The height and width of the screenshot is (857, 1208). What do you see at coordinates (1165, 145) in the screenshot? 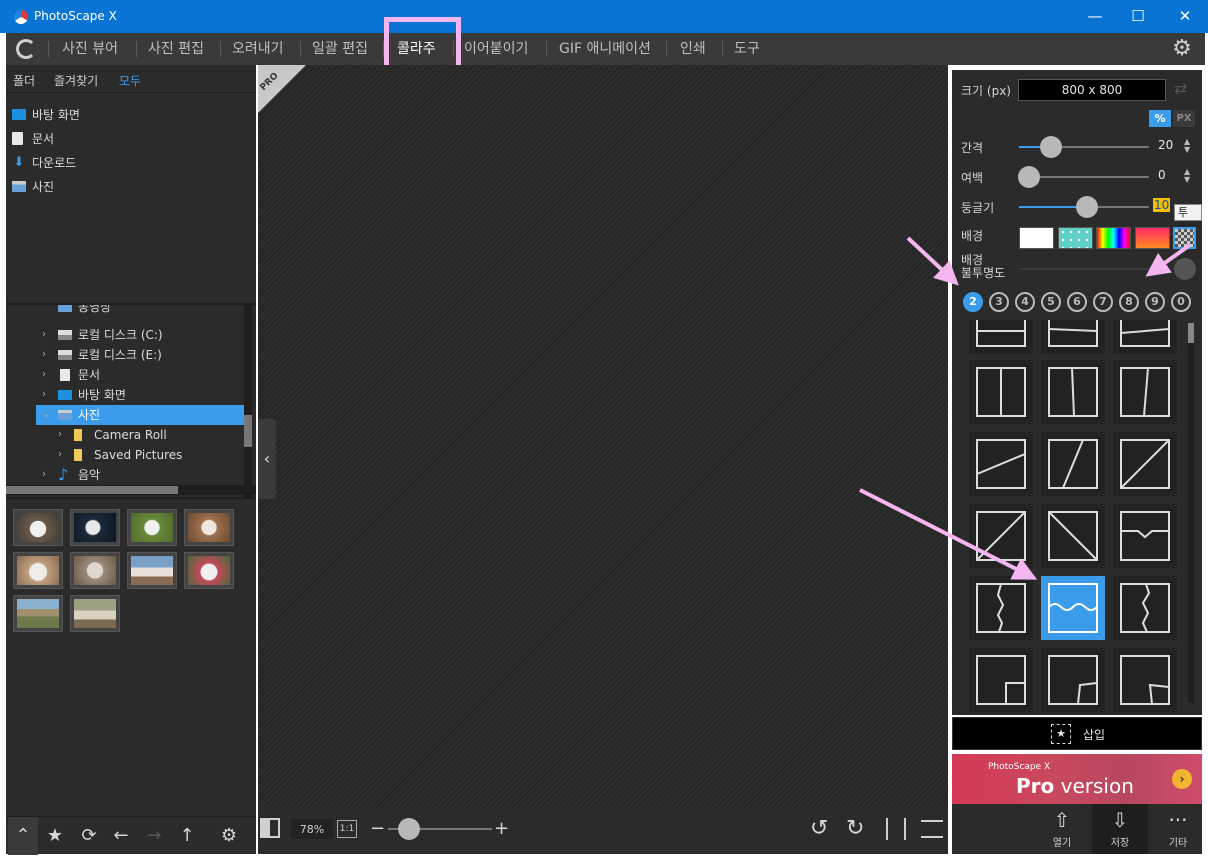
I see `spacing-value: 20` at bounding box center [1165, 145].